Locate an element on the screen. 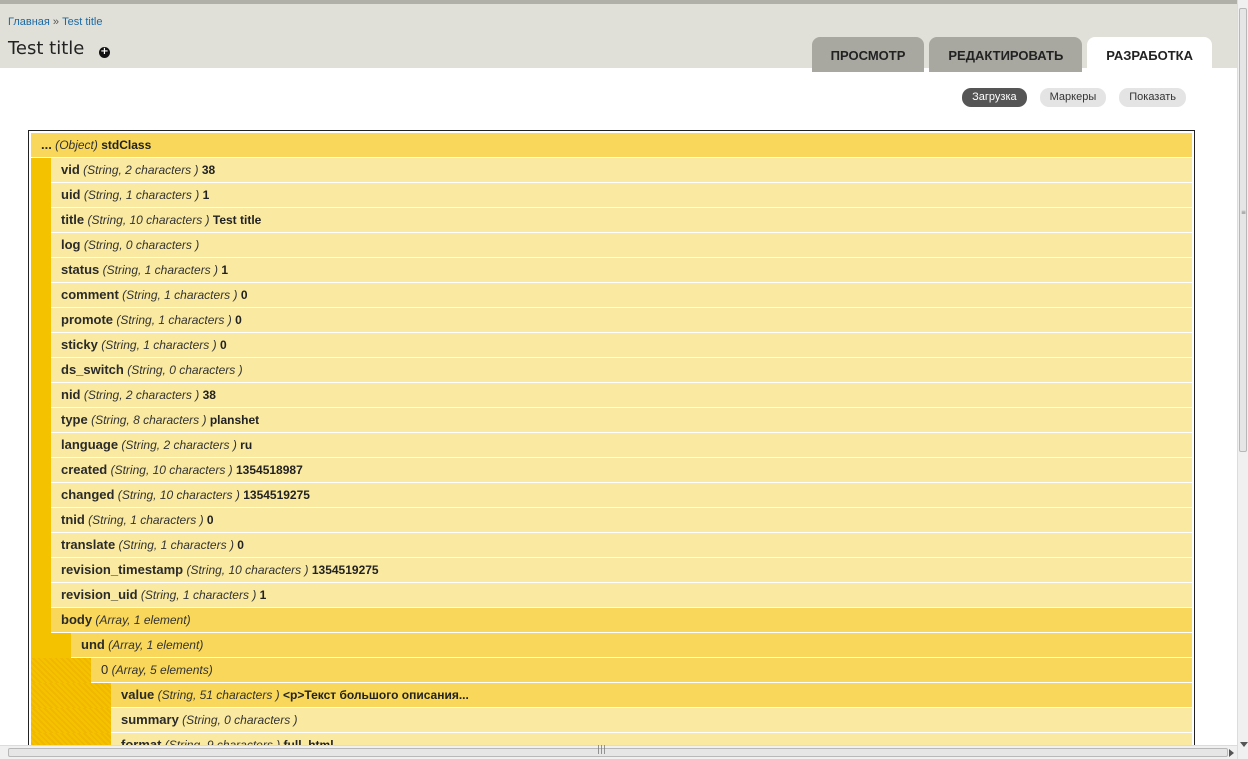 This screenshot has height=759, width=1248. horizontal-scrollbar: ||| is located at coordinates (618, 752).